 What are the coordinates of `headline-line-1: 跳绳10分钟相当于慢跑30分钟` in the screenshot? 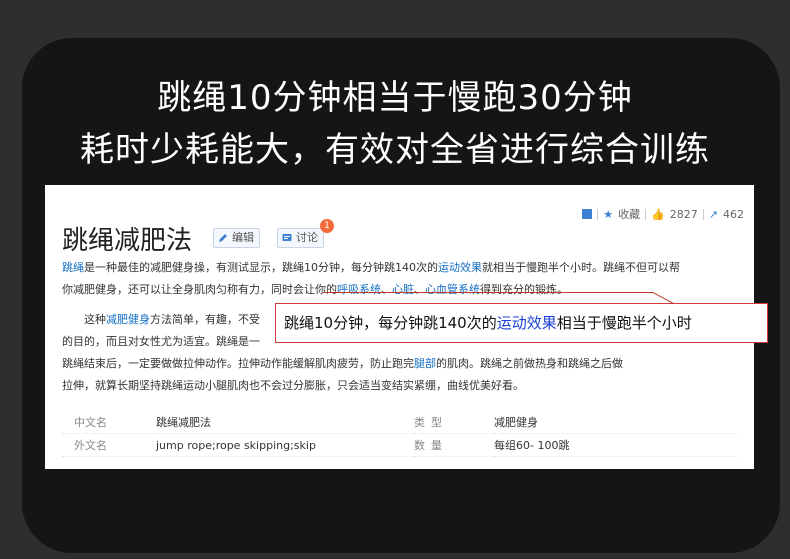 It's located at (395, 98).